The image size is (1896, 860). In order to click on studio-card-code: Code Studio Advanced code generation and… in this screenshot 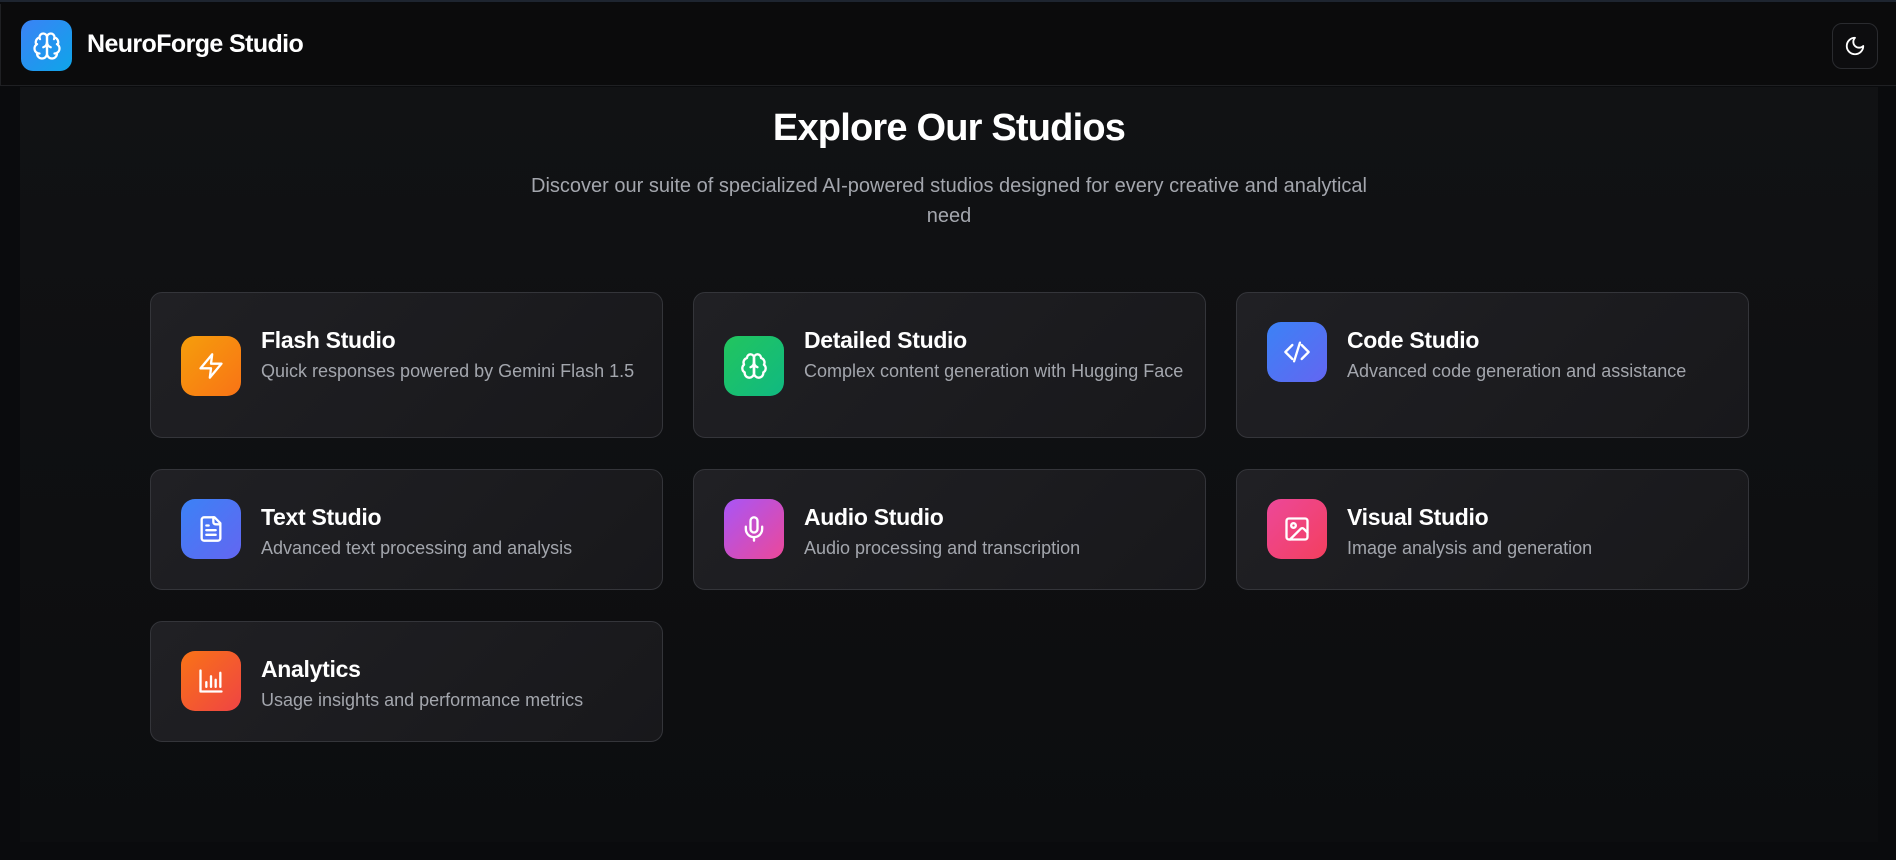, I will do `click(1492, 365)`.